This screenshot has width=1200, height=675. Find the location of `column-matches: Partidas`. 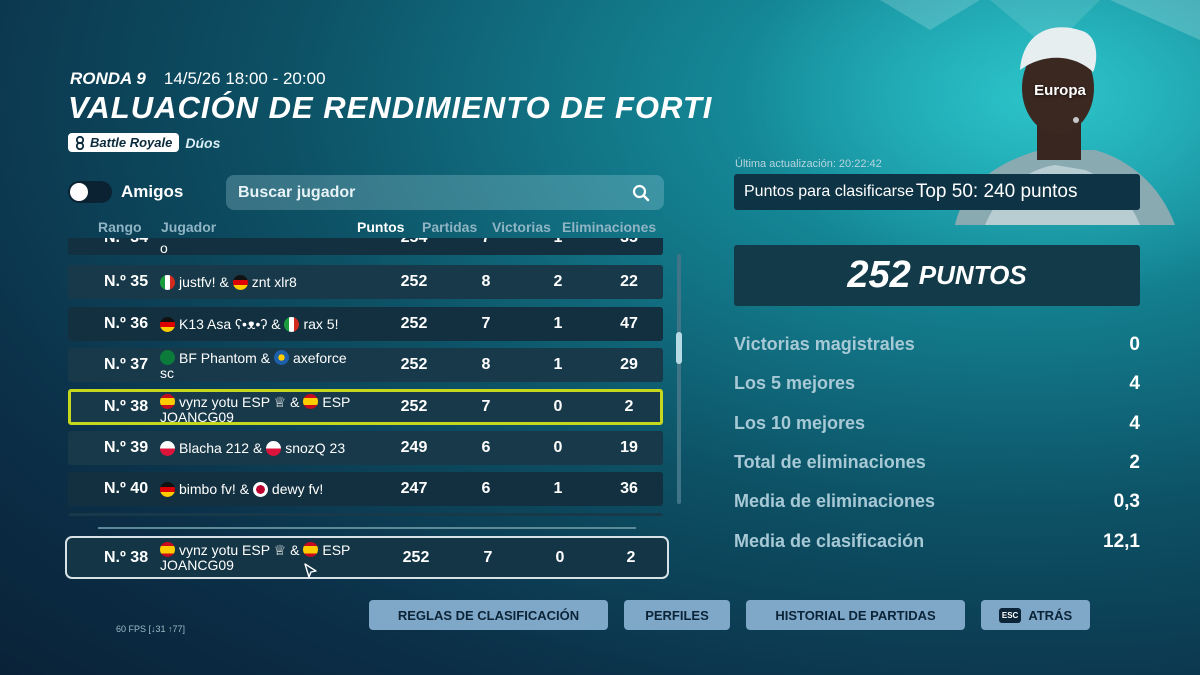

column-matches: Partidas is located at coordinates (449, 227).